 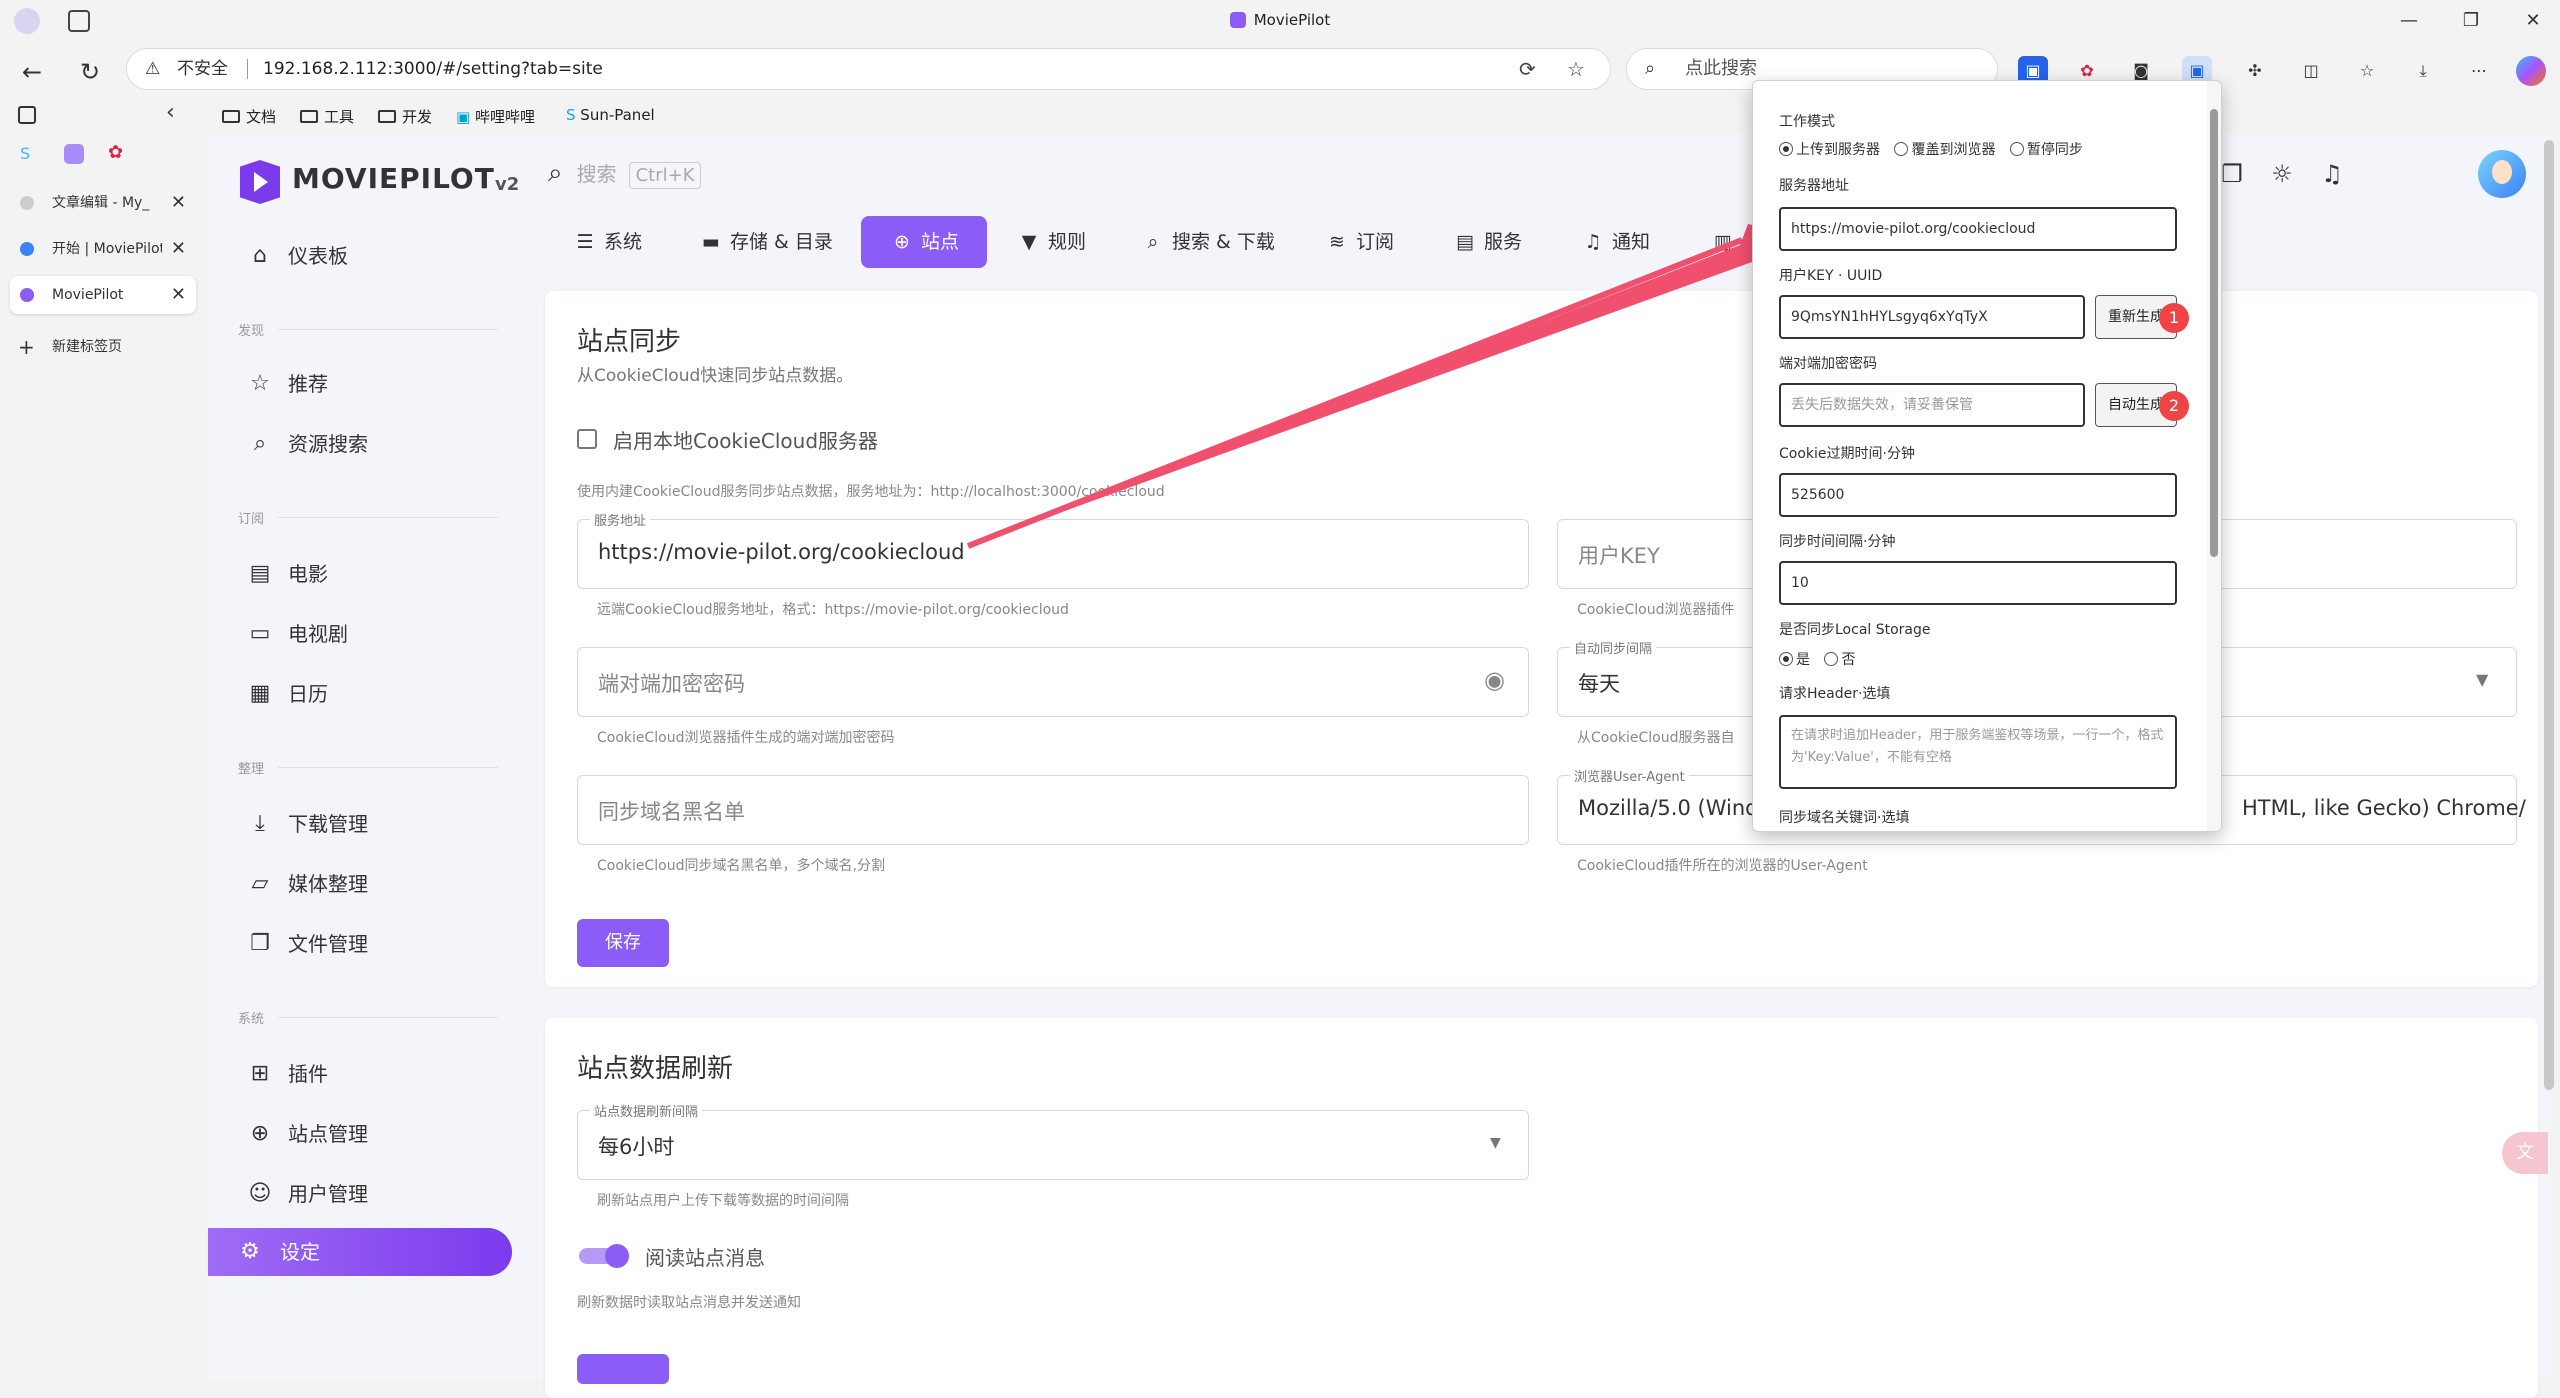 I want to click on sidebar-section-title: 订阅, so click(x=368, y=517).